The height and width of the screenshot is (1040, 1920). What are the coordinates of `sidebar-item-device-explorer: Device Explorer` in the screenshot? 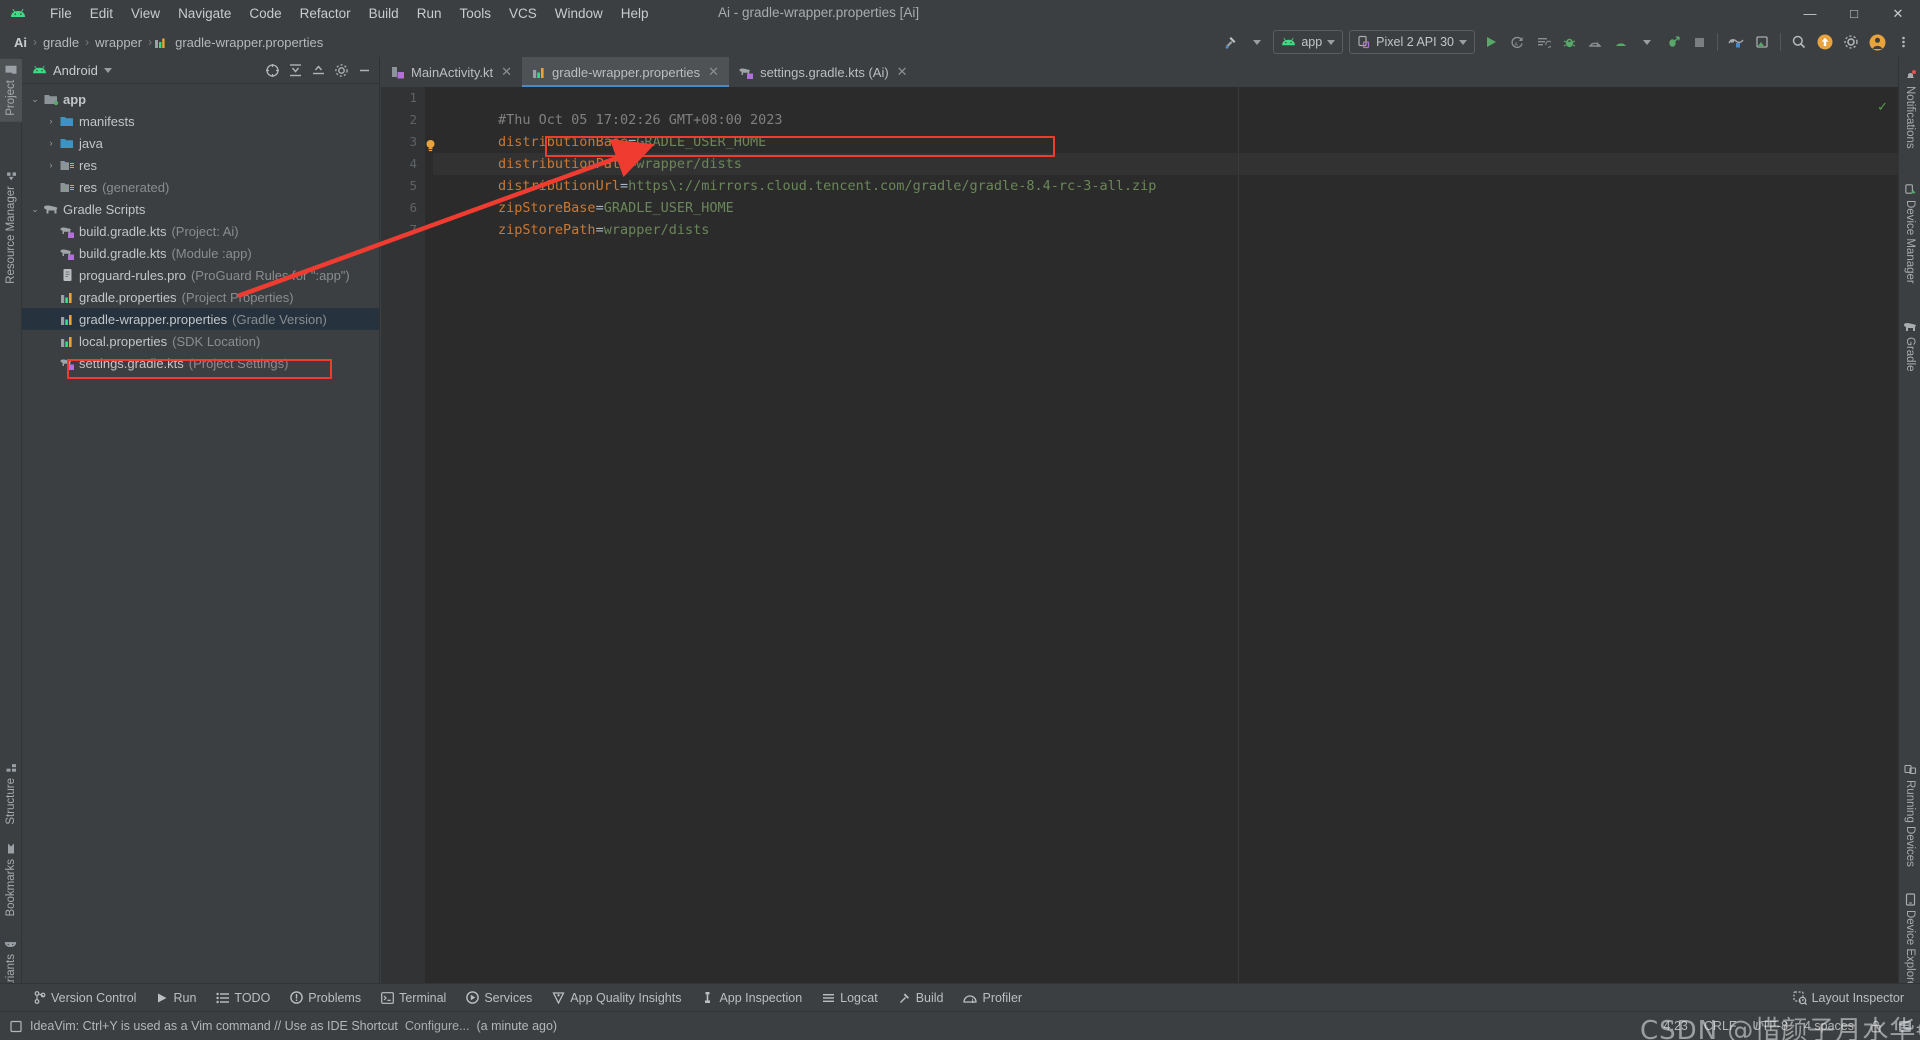 It's located at (1909, 942).